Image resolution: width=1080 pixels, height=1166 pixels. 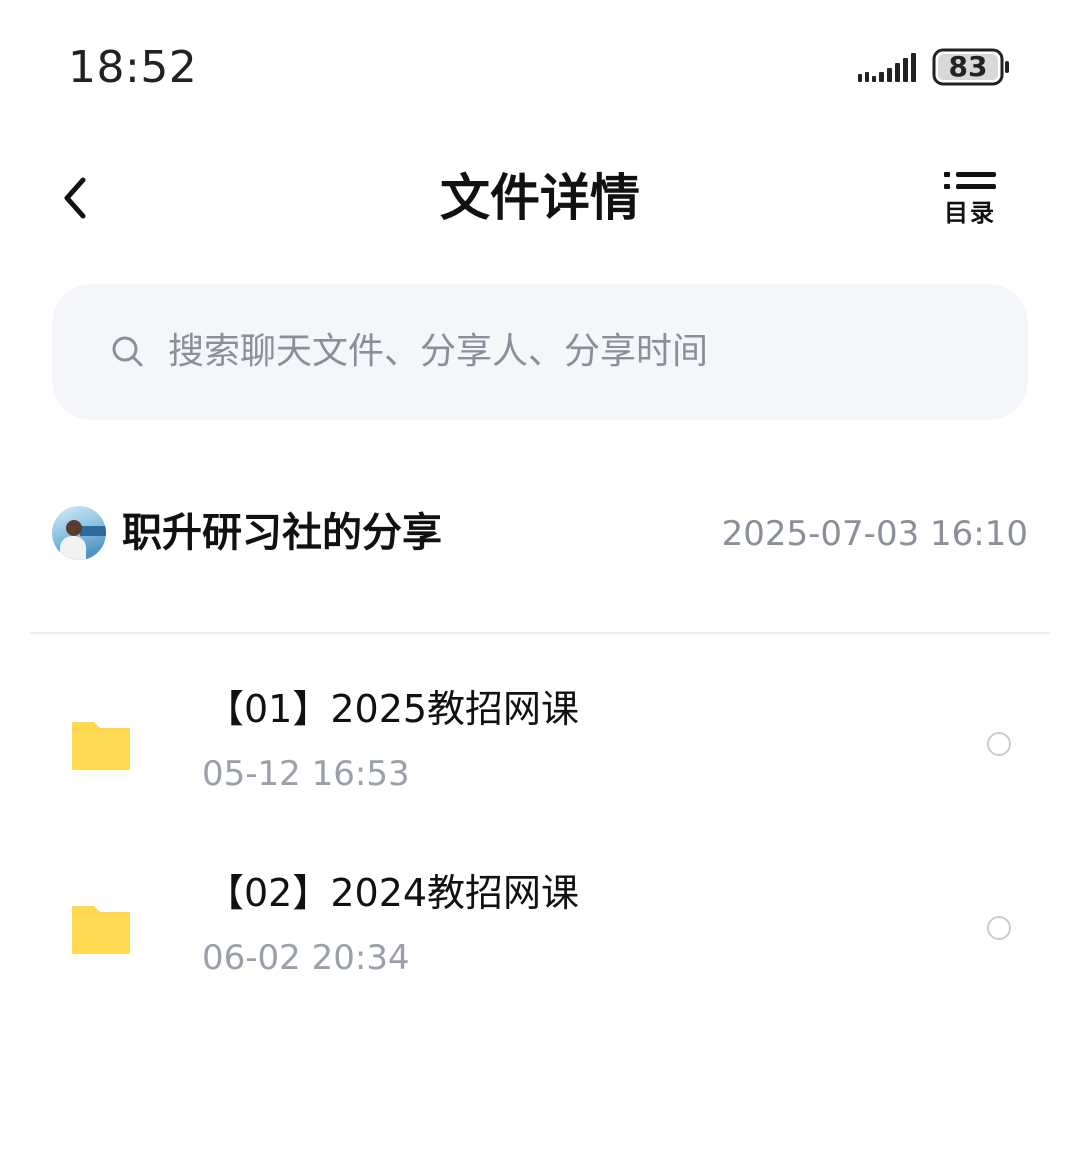 What do you see at coordinates (540, 65) in the screenshot?
I see `status-bar: 18:52 83` at bounding box center [540, 65].